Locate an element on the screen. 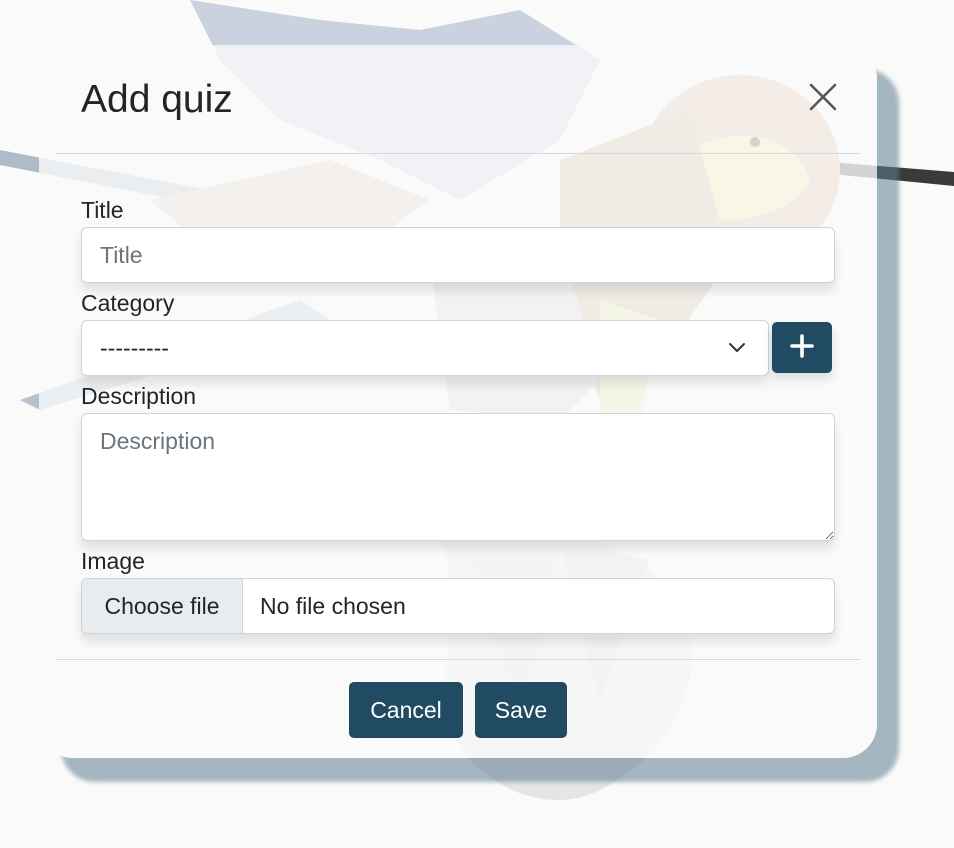 The width and height of the screenshot is (954, 848). footer-divider is located at coordinates (458, 659).